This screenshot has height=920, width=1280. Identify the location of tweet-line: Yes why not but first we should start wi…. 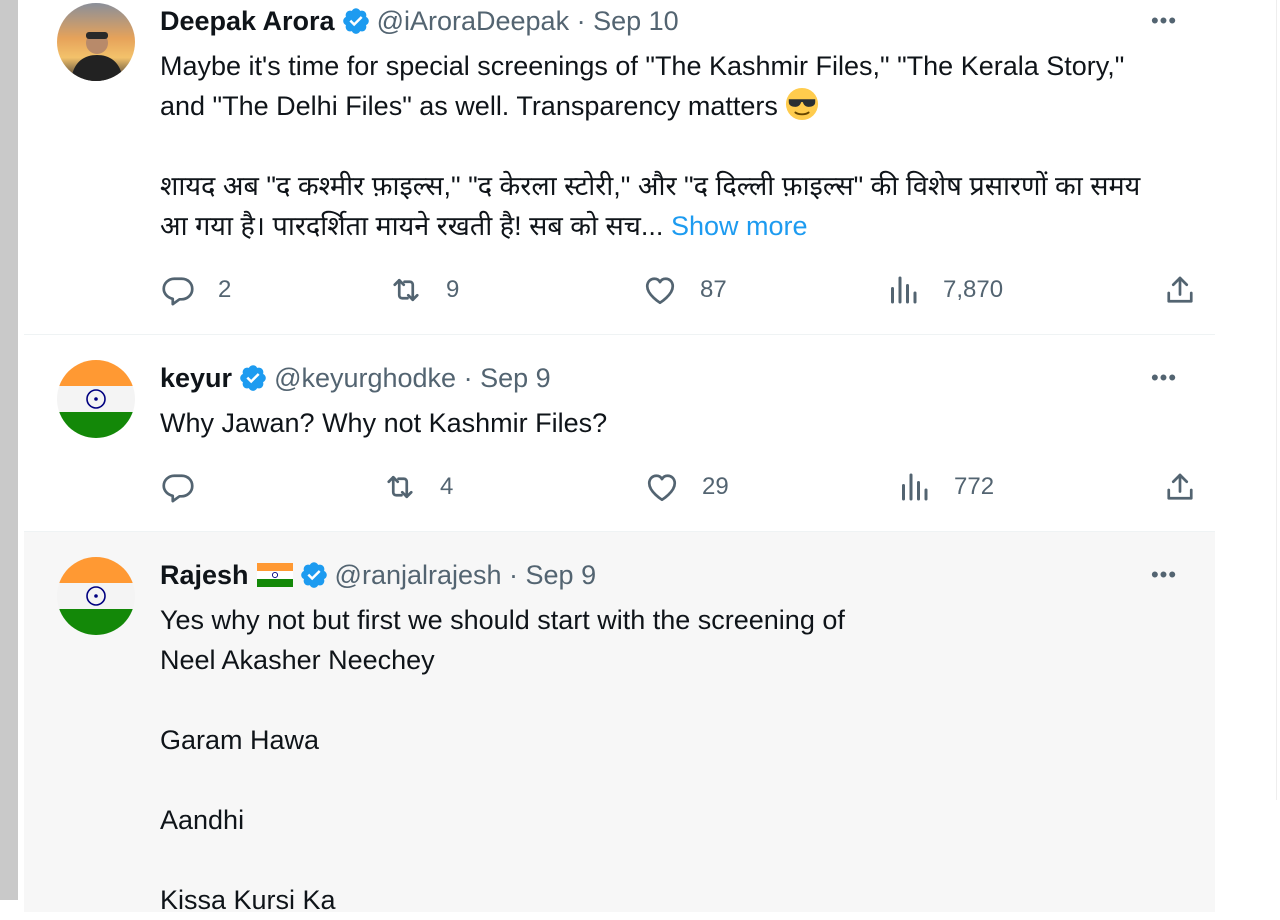
(502, 620).